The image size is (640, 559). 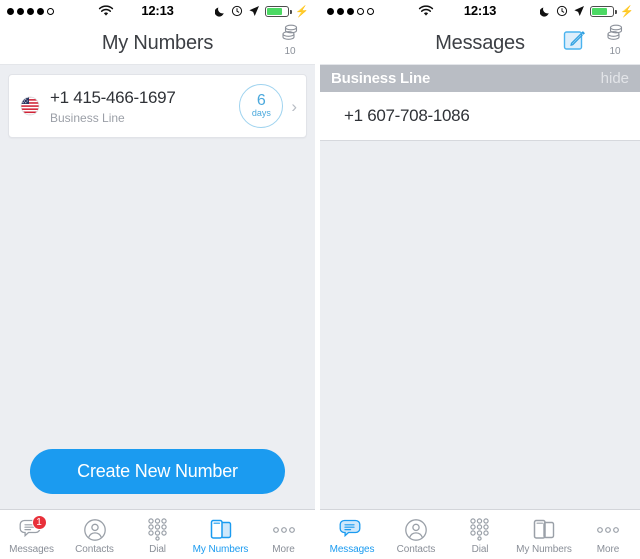 I want to click on number-card: +1 415-466-1697 Business Line 6 days ›, so click(x=157, y=106).